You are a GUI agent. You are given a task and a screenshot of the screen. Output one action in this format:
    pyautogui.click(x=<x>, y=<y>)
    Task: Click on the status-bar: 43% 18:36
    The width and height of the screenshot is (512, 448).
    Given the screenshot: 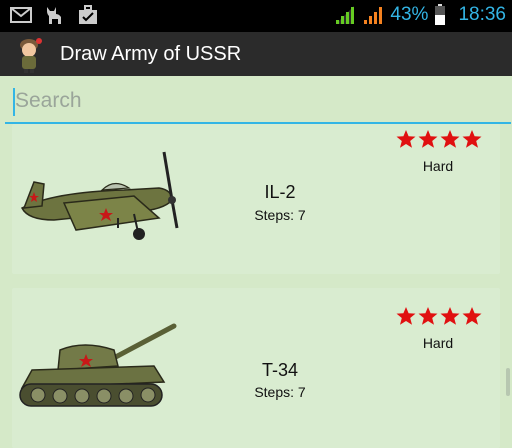 What is the action you would take?
    pyautogui.click(x=256, y=16)
    